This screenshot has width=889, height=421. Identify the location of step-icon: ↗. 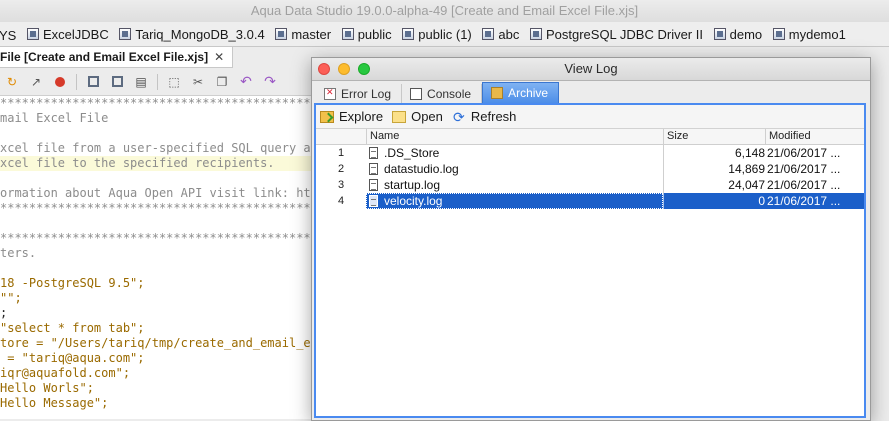
(36, 82).